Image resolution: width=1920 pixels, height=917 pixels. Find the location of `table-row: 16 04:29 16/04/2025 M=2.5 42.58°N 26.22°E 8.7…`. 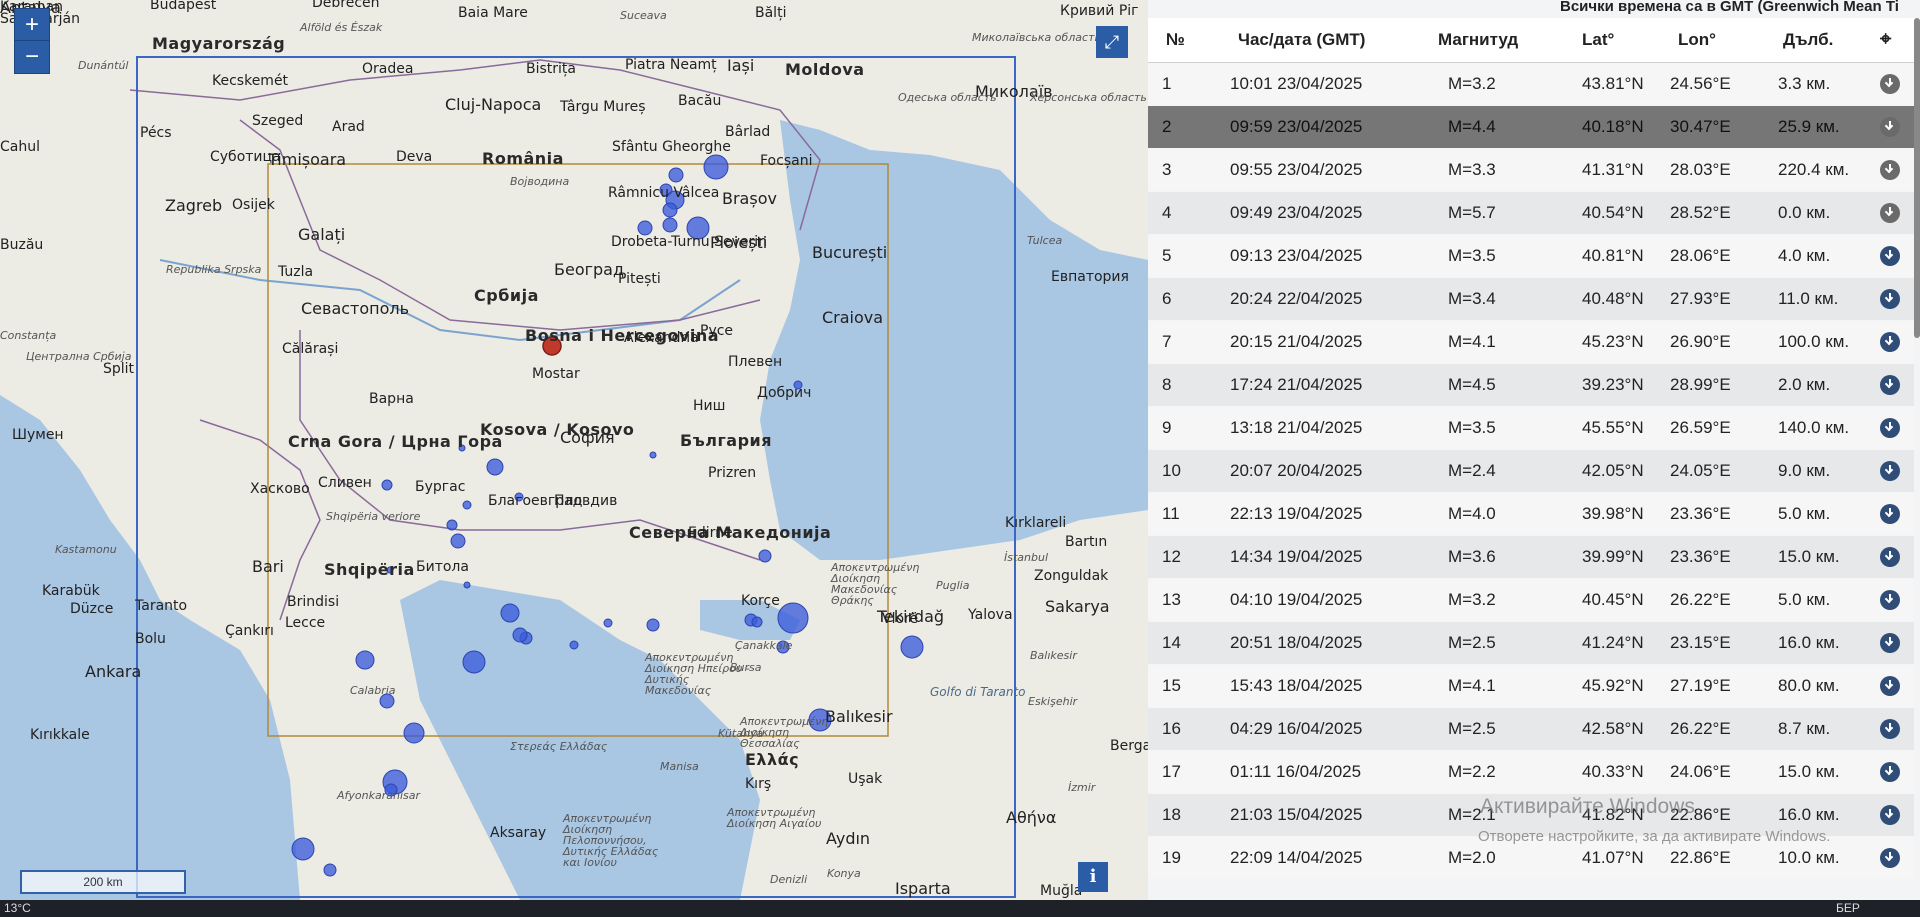

table-row: 16 04:29 16/04/2025 M=2.5 42.58°N 26.22°E 8.7… is located at coordinates (1531, 729).